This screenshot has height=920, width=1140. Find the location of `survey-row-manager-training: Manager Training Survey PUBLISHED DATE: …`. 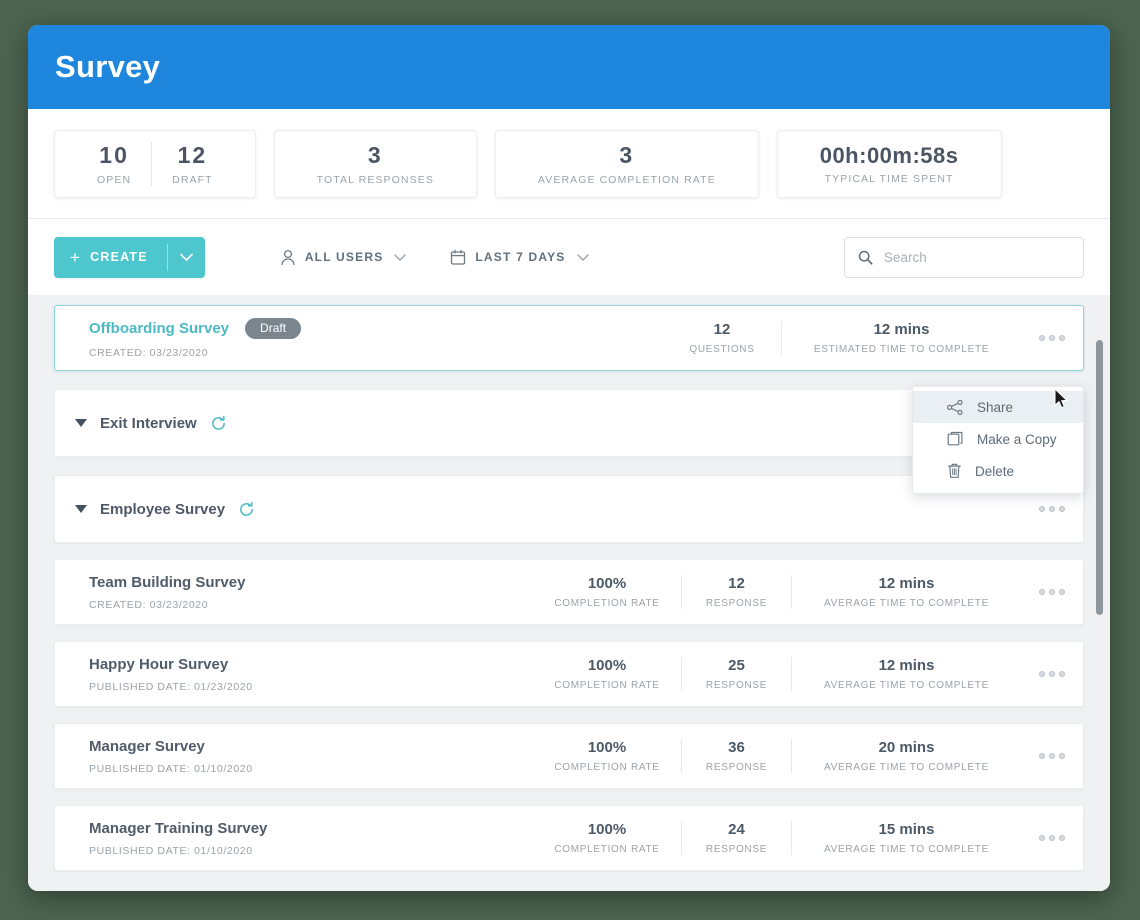

survey-row-manager-training: Manager Training Survey PUBLISHED DATE: … is located at coordinates (569, 838).